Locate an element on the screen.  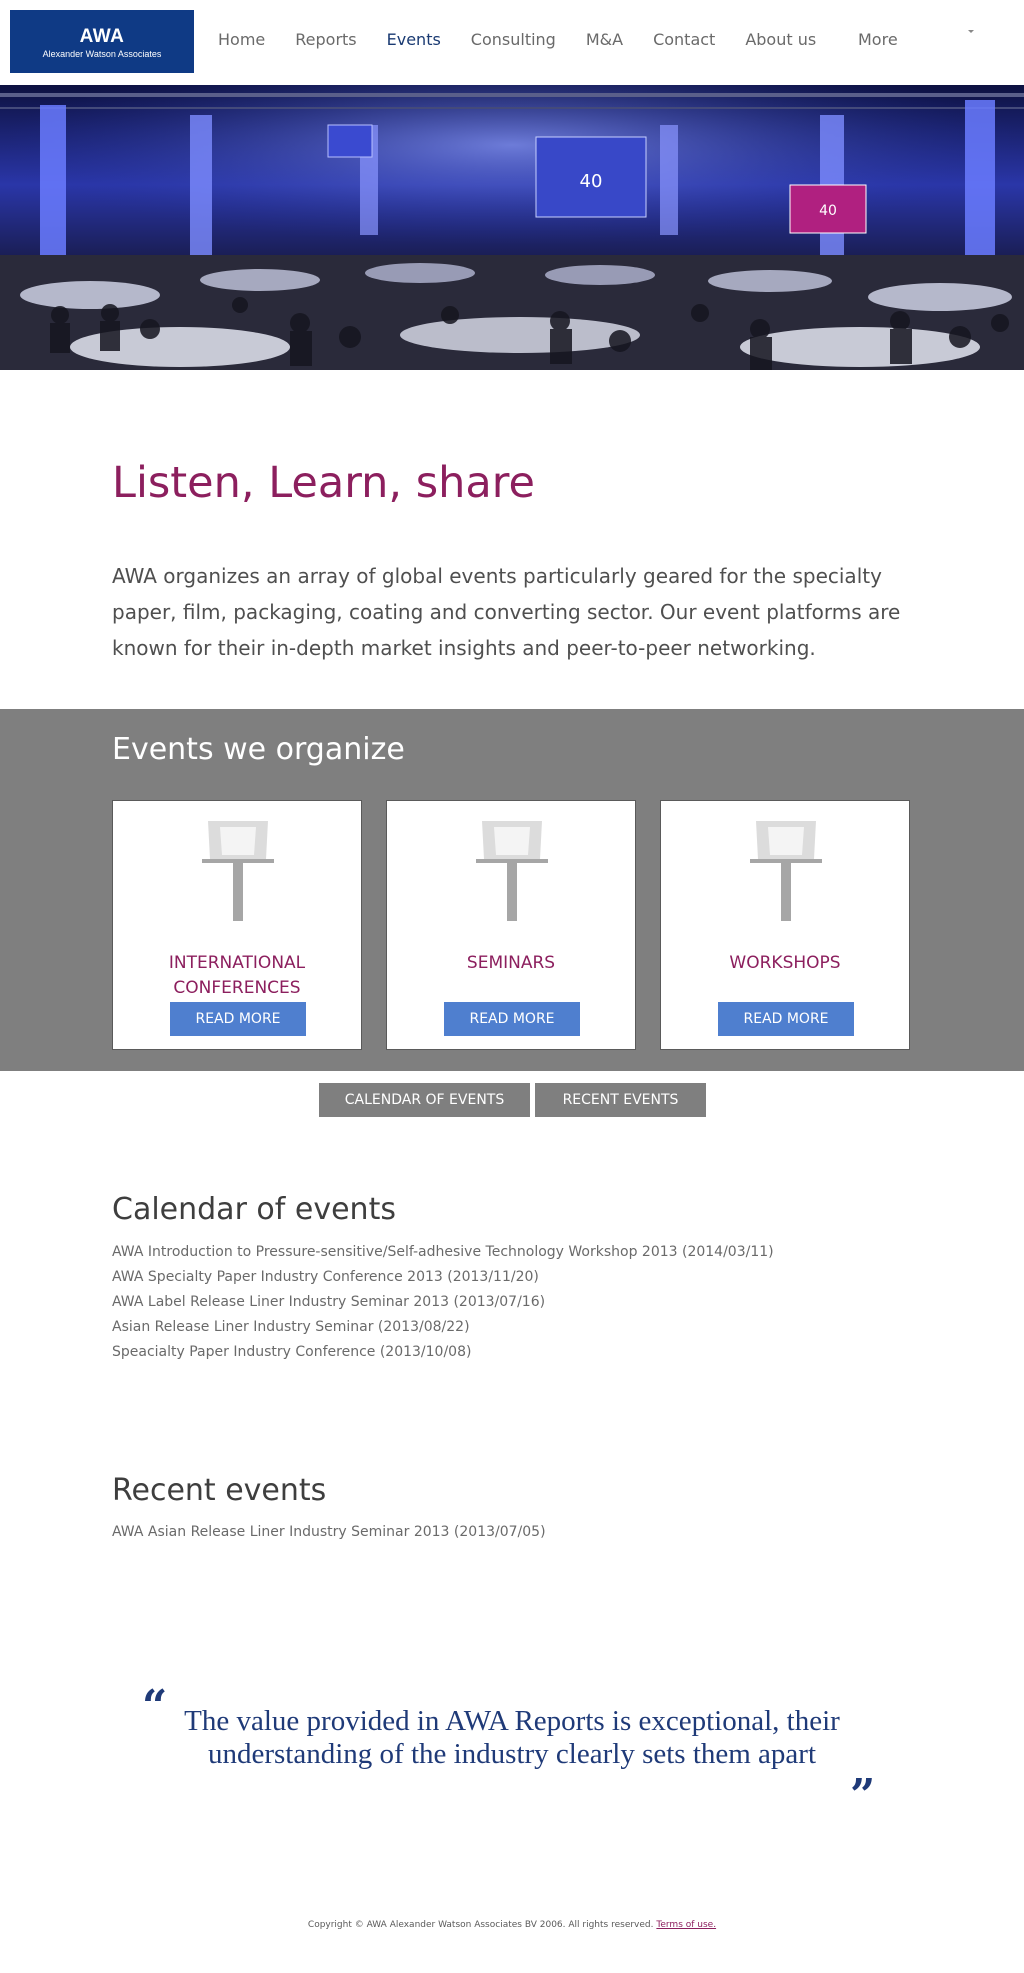
events-section-title: Events we organize is located at coordinates (258, 749).